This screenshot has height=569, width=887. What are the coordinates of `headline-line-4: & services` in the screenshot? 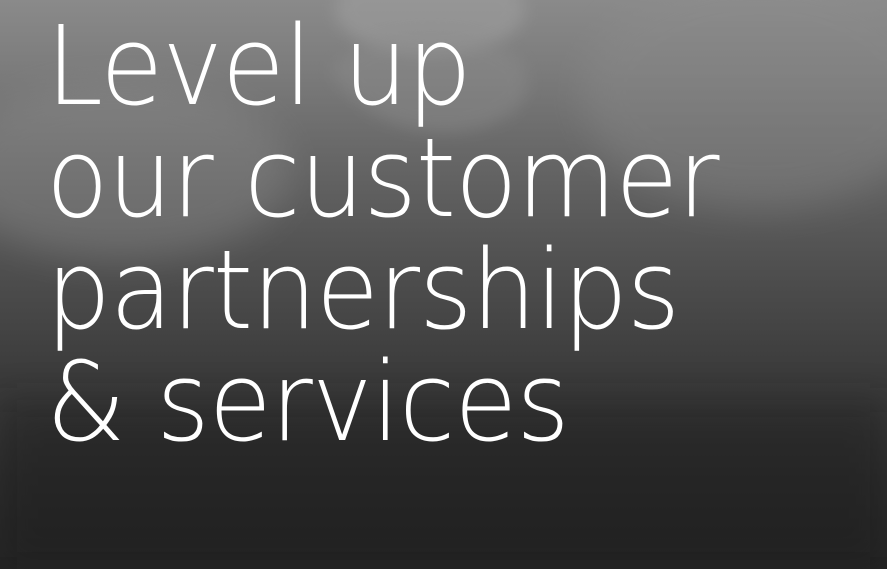 It's located at (308, 402).